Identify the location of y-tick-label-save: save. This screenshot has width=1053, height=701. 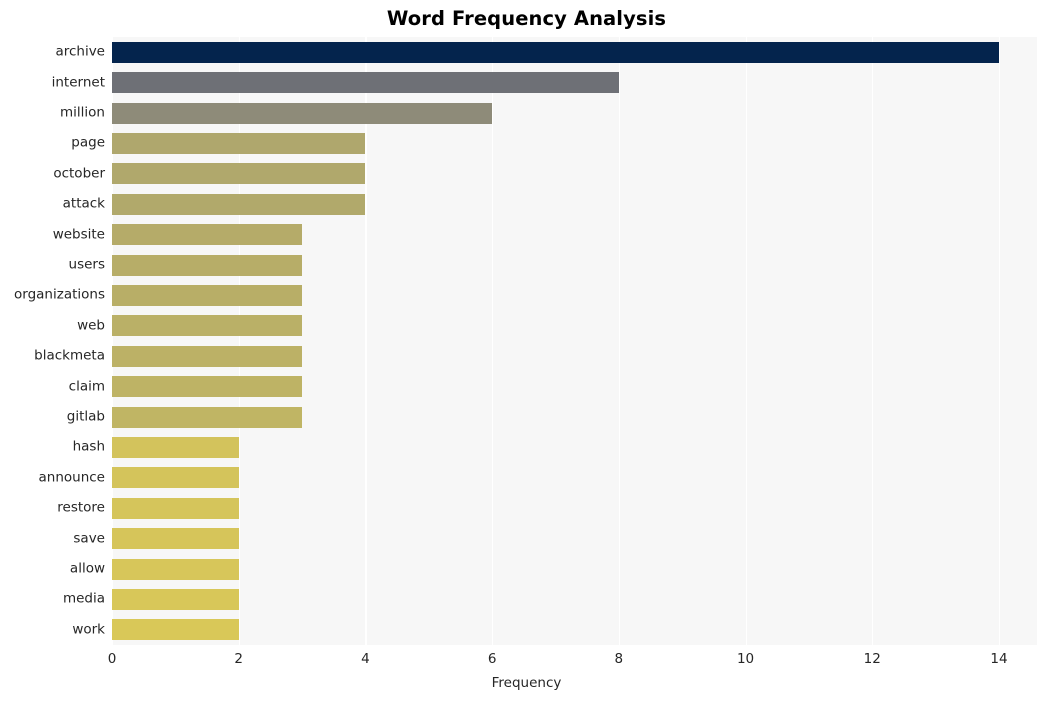
(89, 537).